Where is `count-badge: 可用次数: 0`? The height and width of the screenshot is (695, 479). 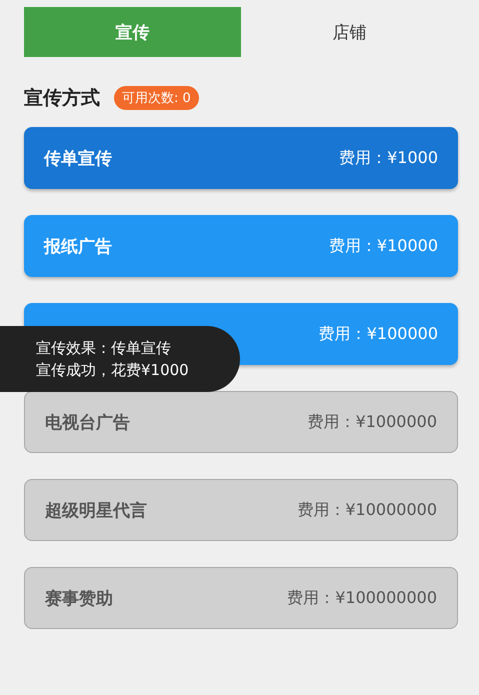
count-badge: 可用次数: 0 is located at coordinates (156, 98).